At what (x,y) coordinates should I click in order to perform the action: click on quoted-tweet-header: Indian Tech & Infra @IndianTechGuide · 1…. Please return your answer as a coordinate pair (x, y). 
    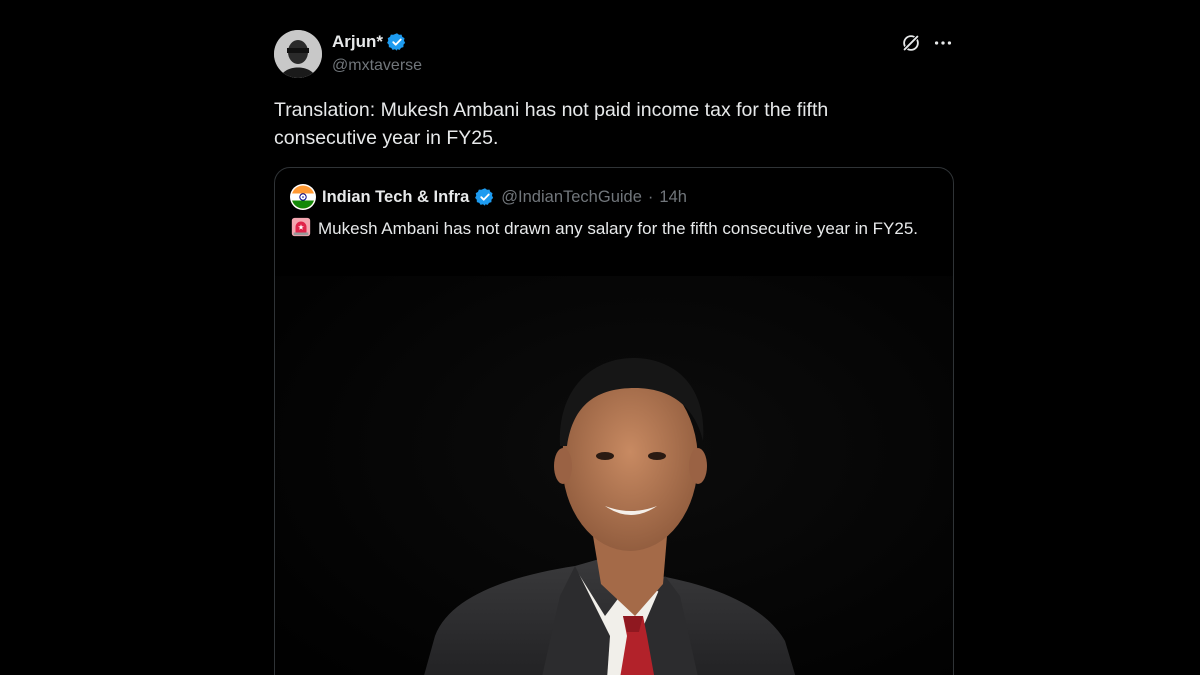
    Looking at the image, I should click on (488, 197).